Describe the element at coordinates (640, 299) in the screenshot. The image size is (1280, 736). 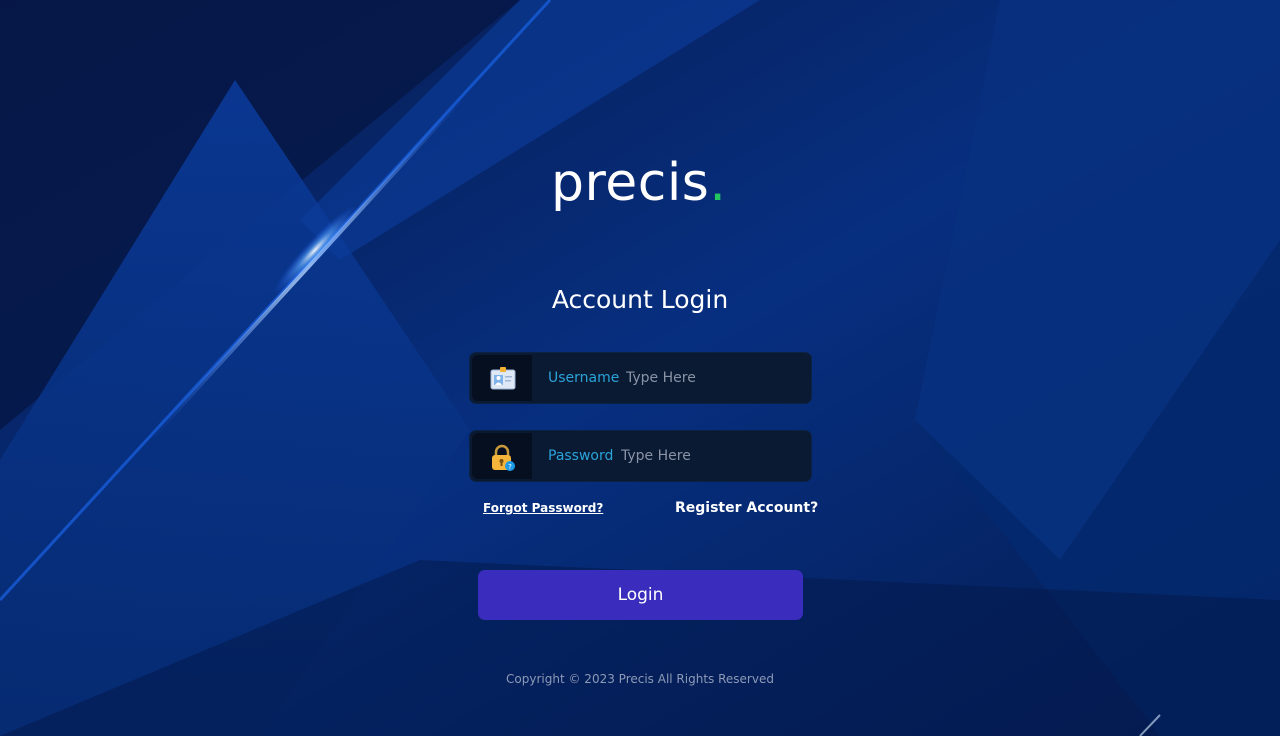
I see `page-title: Account Login` at that location.